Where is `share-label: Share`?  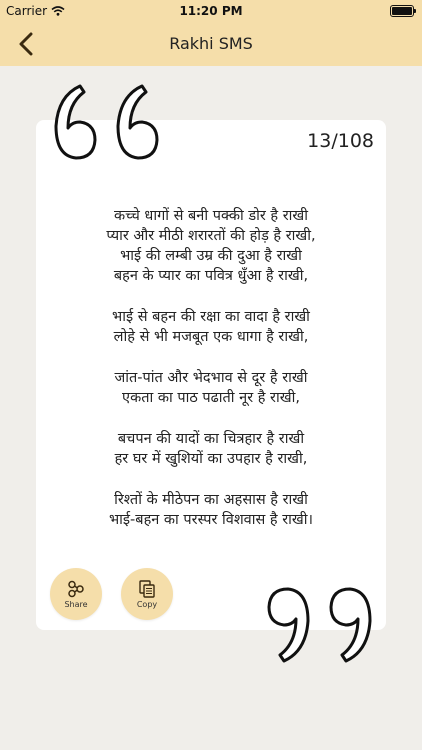
share-label: Share is located at coordinates (76, 604).